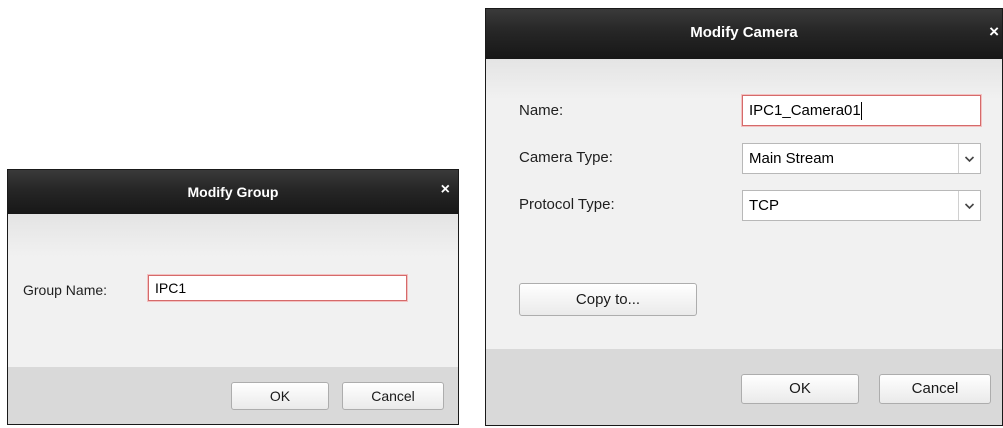 Image resolution: width=1003 pixels, height=428 pixels. Describe the element at coordinates (861, 205) in the screenshot. I see `protocol-type-select: TCP` at that location.